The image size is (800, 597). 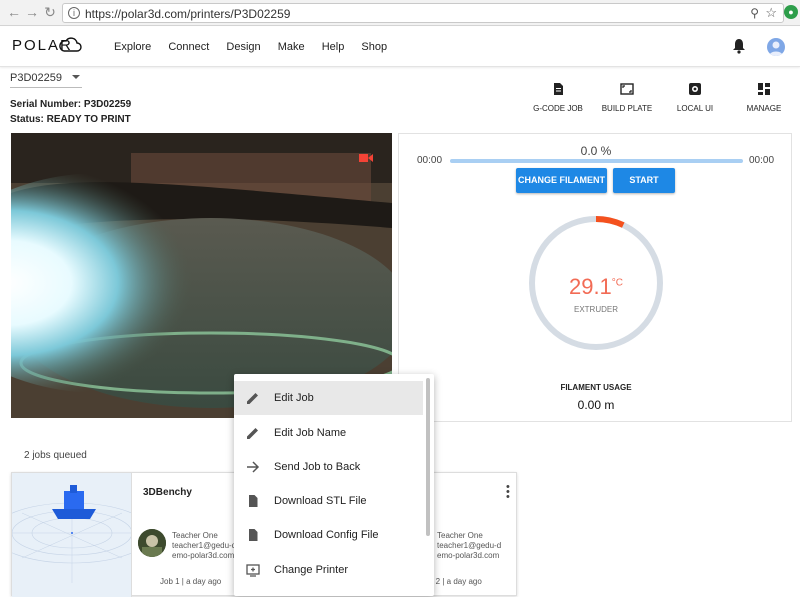 What do you see at coordinates (366, 158) in the screenshot?
I see `record-video-icon` at bounding box center [366, 158].